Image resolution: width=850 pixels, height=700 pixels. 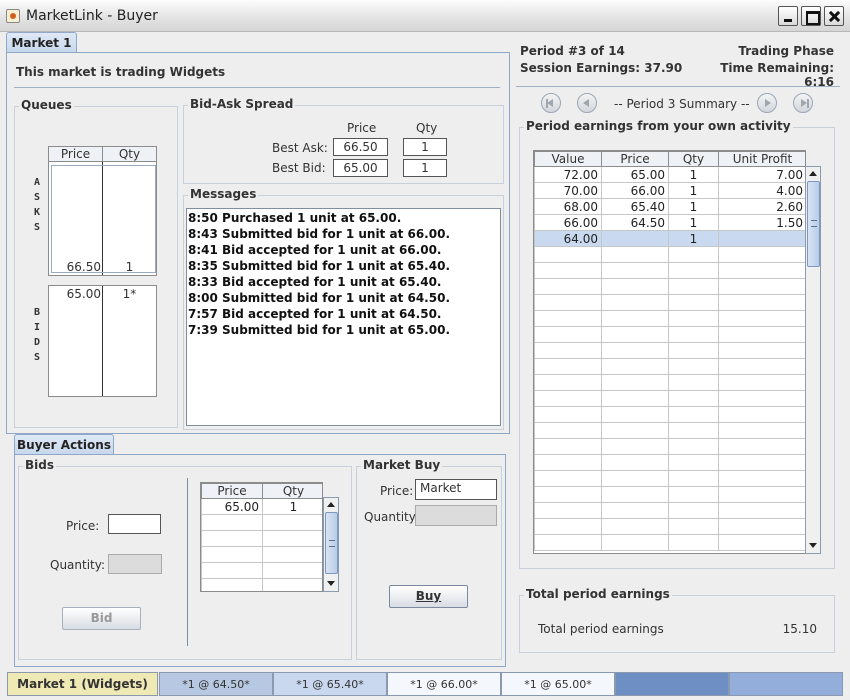 I want to click on market-buy-title: Market Buy, so click(x=402, y=465).